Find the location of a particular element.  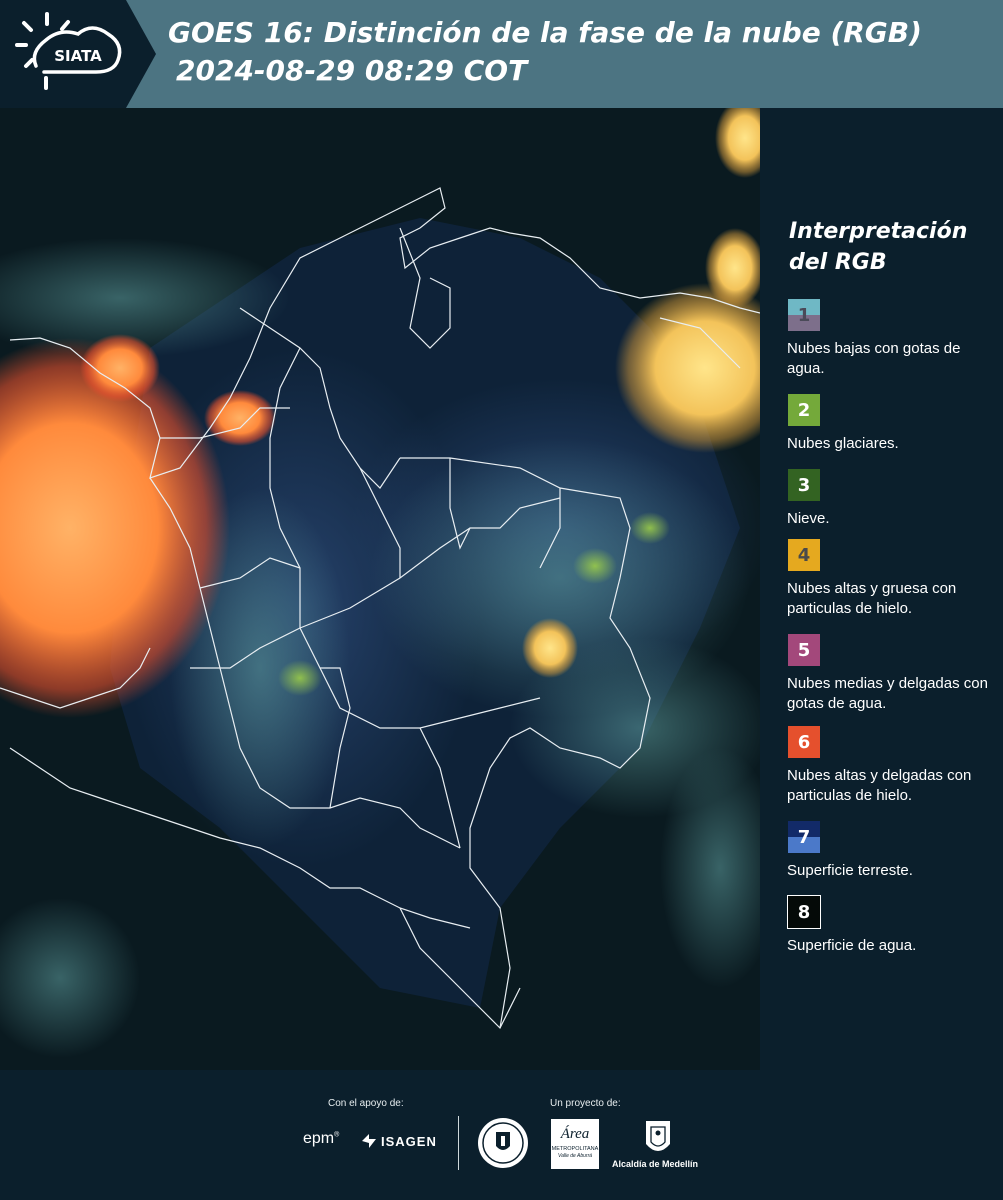

legend-number-2: 2 is located at coordinates (804, 410).